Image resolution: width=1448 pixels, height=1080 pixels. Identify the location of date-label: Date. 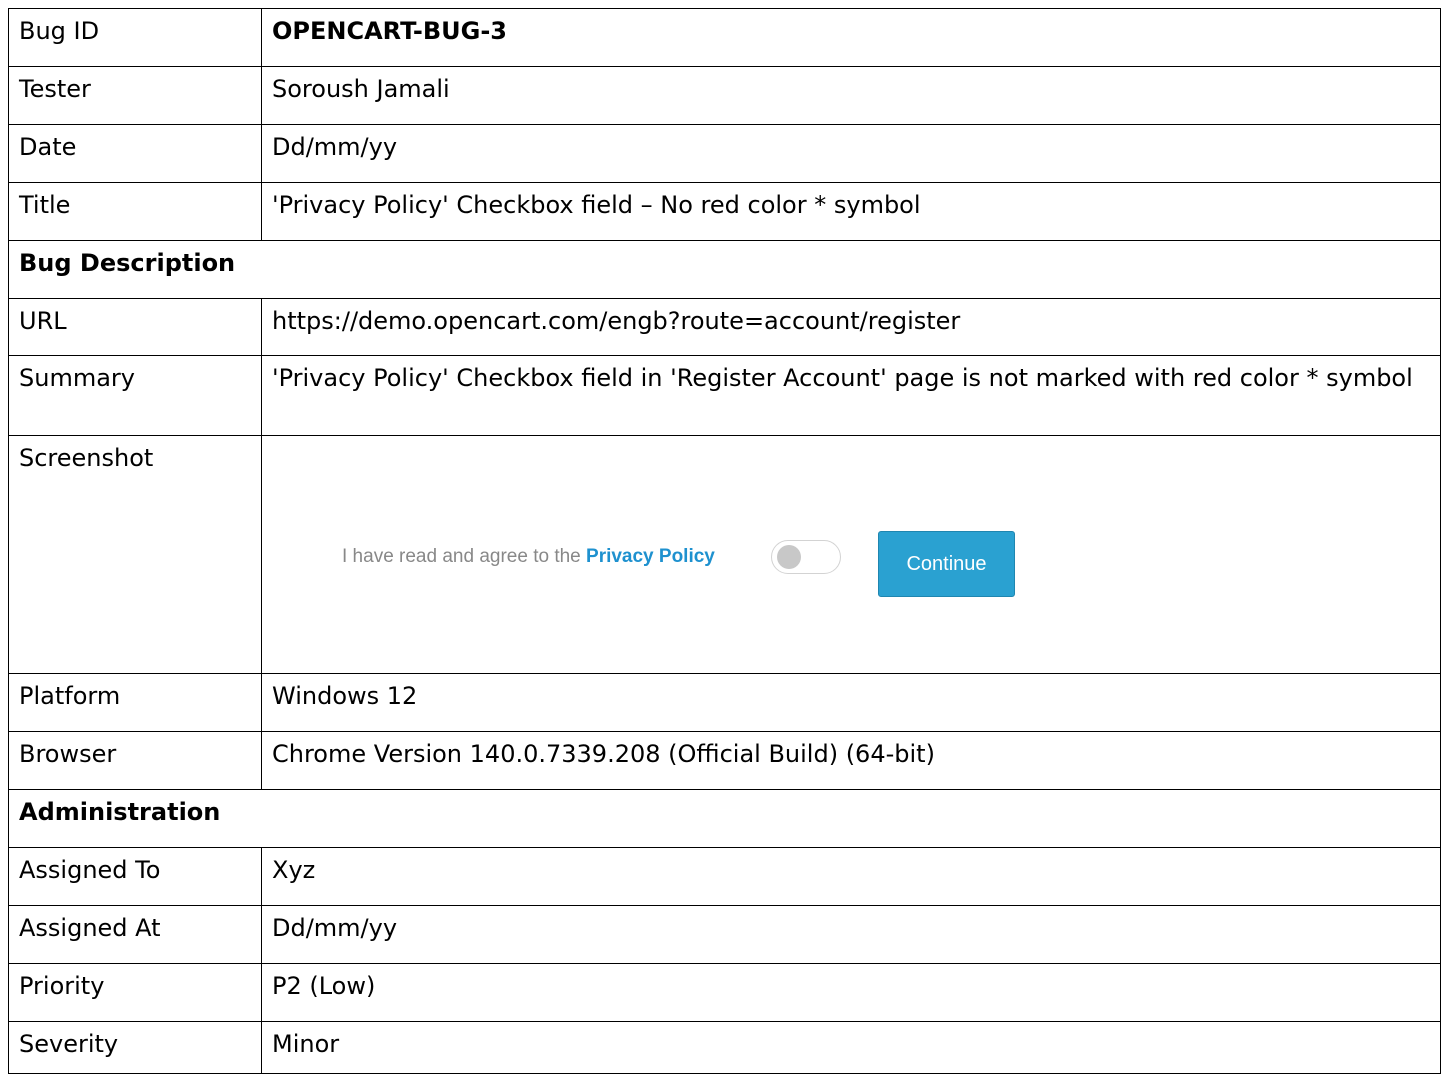
(135, 153).